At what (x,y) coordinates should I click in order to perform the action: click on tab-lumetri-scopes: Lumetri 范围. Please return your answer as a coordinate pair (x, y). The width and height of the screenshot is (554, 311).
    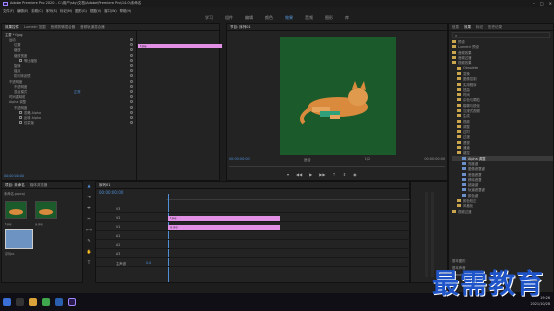
    Looking at the image, I should click on (35, 27).